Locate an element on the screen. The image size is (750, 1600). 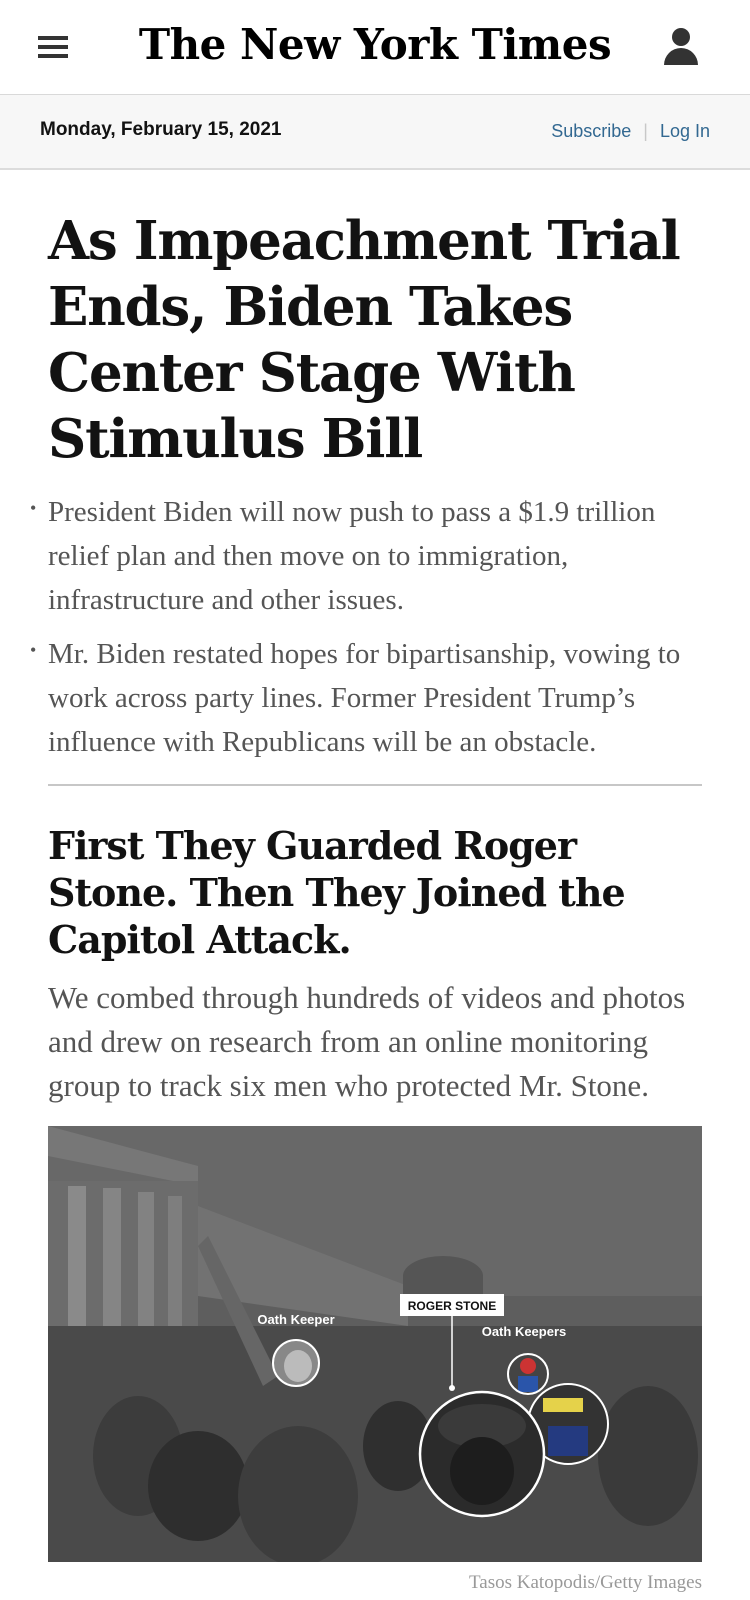
story-divider is located at coordinates (375, 785).